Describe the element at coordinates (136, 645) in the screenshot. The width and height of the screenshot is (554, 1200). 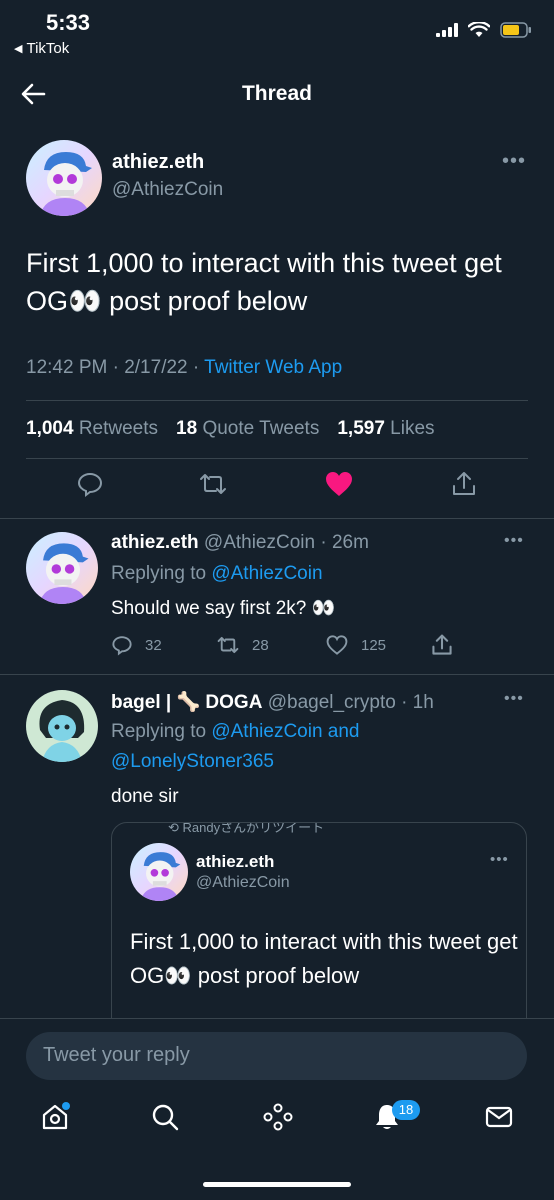
I see `reply-button: 32` at that location.